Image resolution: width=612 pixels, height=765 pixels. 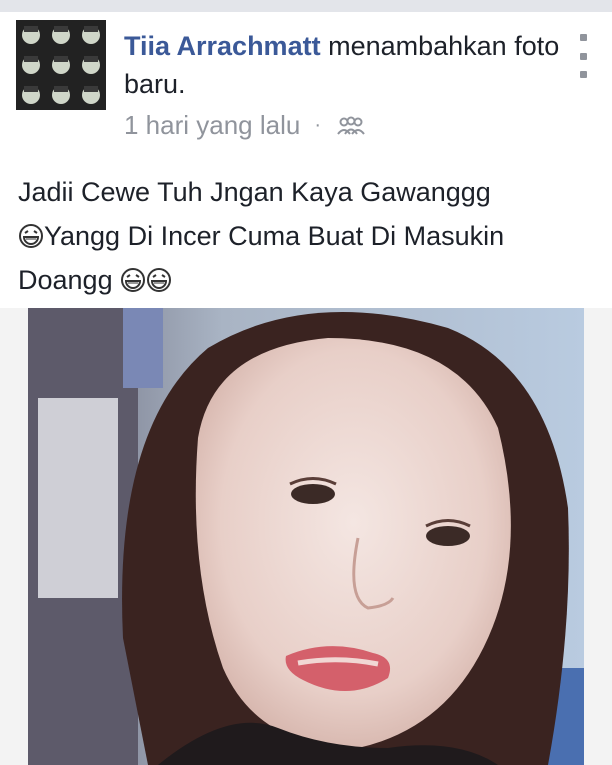 What do you see at coordinates (222, 46) in the screenshot?
I see `author-name: Tiia Arrachmatt` at bounding box center [222, 46].